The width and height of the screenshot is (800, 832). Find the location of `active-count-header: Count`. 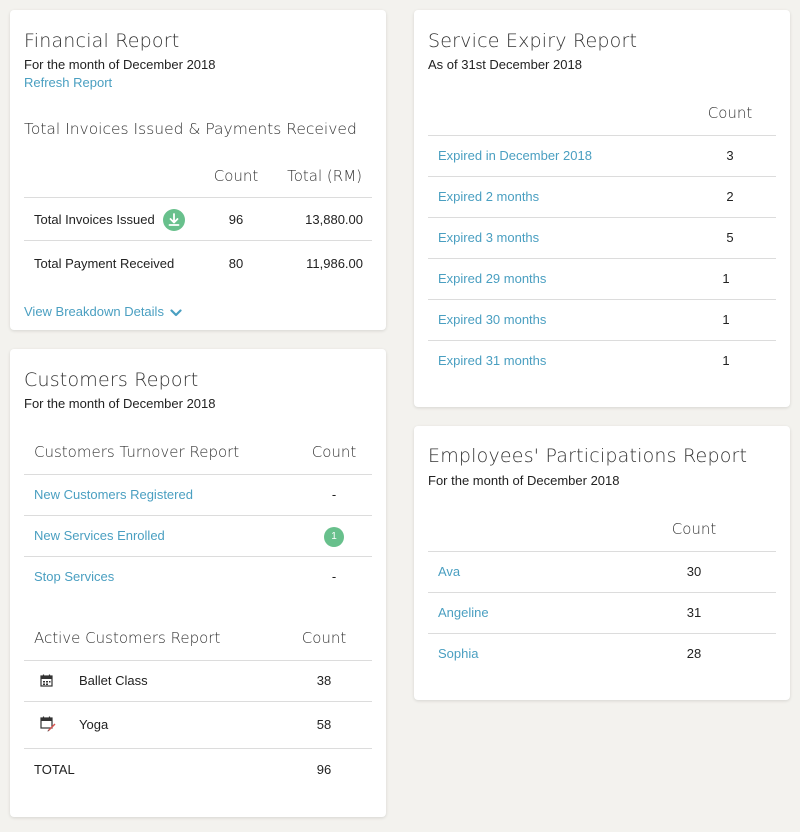

active-count-header: Count is located at coordinates (324, 638).